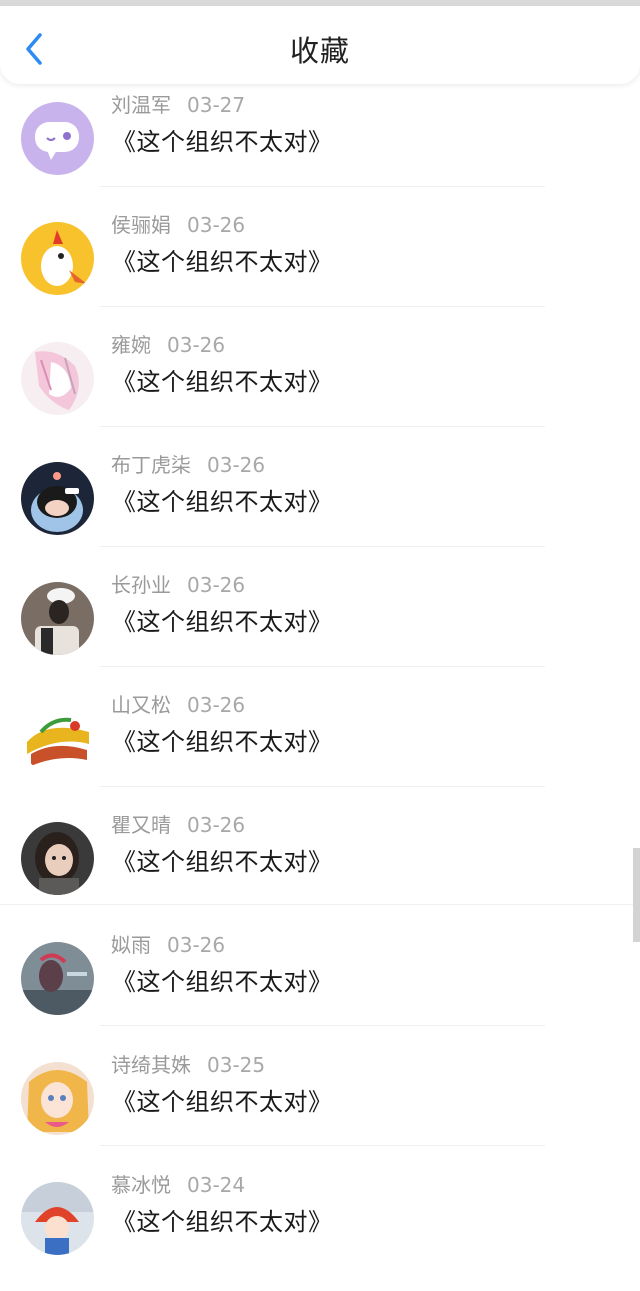  I want to click on author-meta: 雍婉 03-26, so click(168, 343).